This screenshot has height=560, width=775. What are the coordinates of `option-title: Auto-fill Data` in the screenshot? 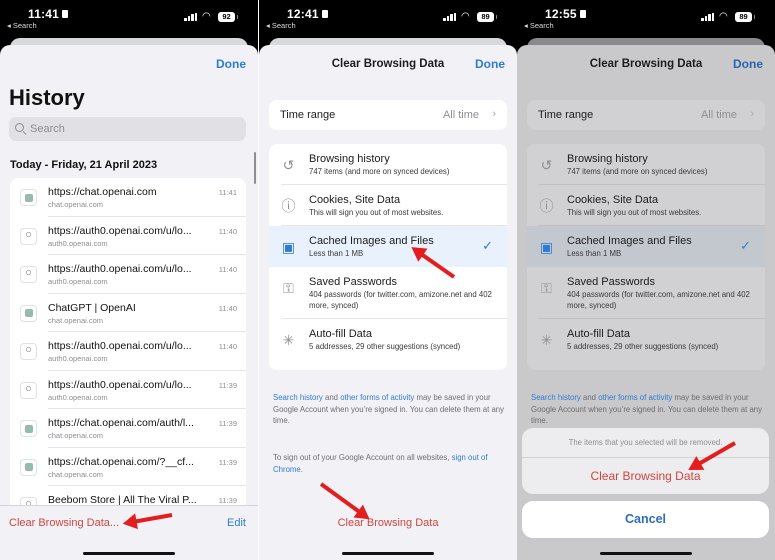 It's located at (598, 333).